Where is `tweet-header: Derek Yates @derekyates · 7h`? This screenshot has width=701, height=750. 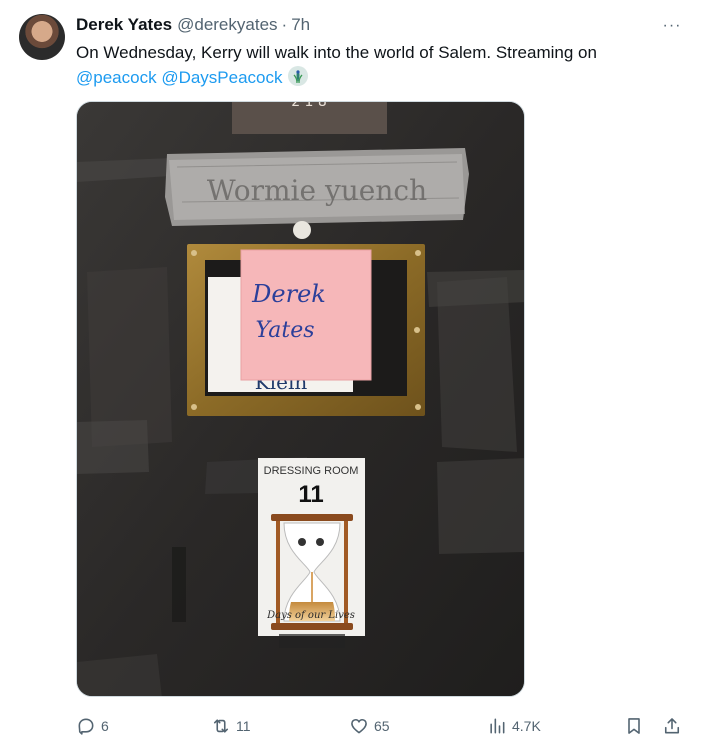 tweet-header: Derek Yates @derekyates · 7h is located at coordinates (193, 25).